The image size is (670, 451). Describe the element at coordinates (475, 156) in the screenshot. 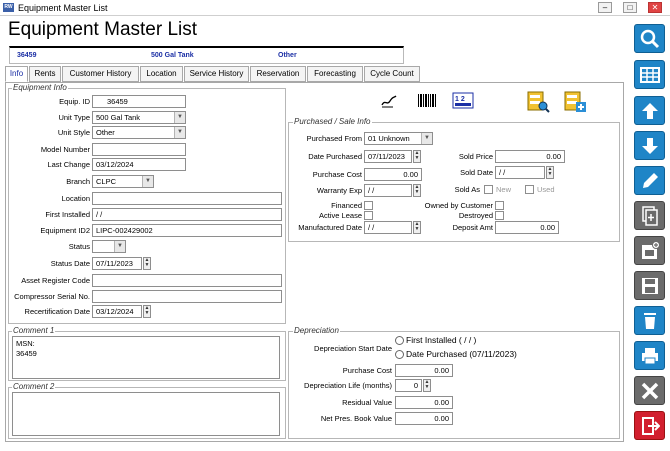

I see `sold-price-label: Sold Price` at that location.